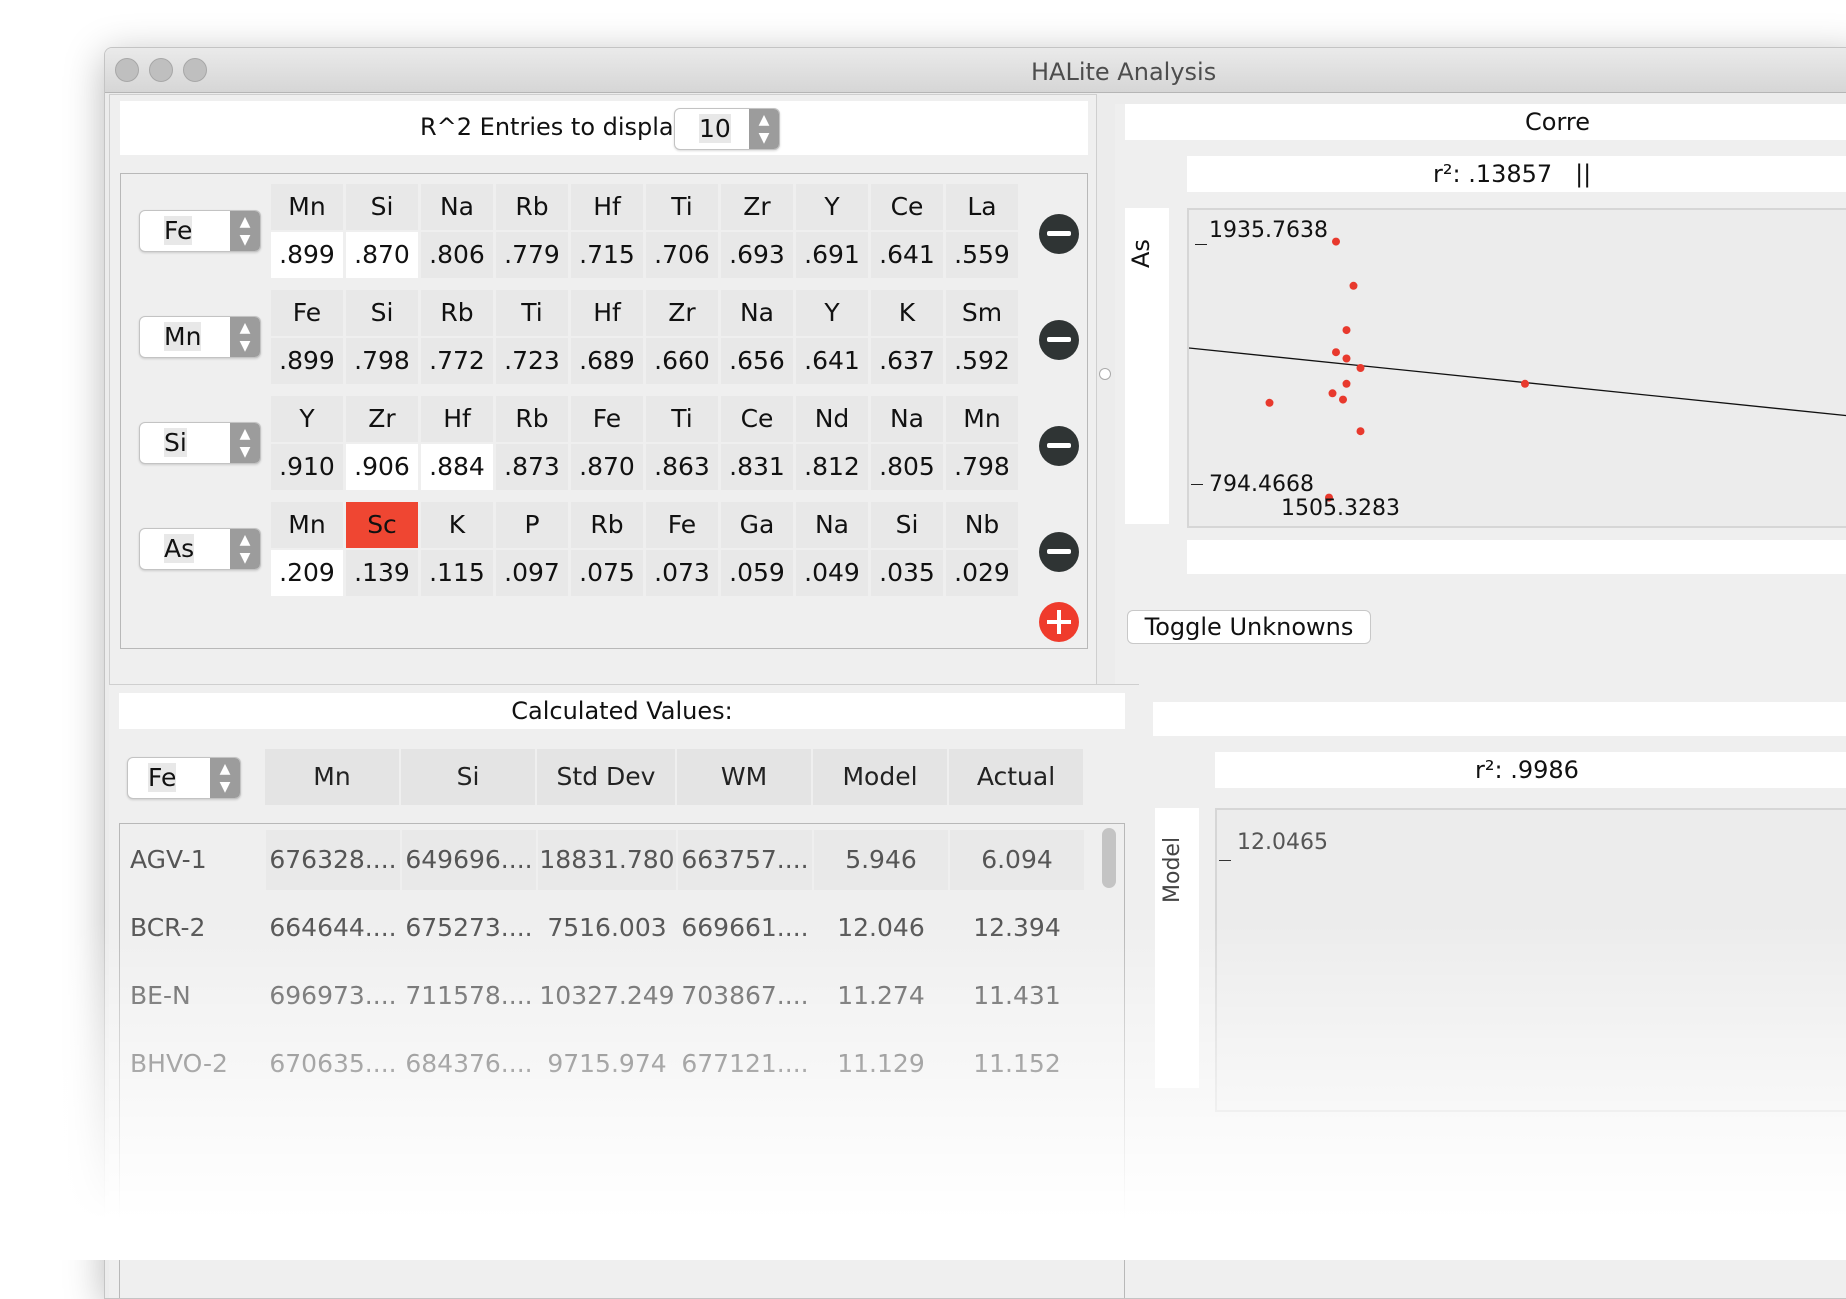 The image size is (1846, 1299). What do you see at coordinates (982, 255) in the screenshot?
I see `r2-value-cell: .559` at bounding box center [982, 255].